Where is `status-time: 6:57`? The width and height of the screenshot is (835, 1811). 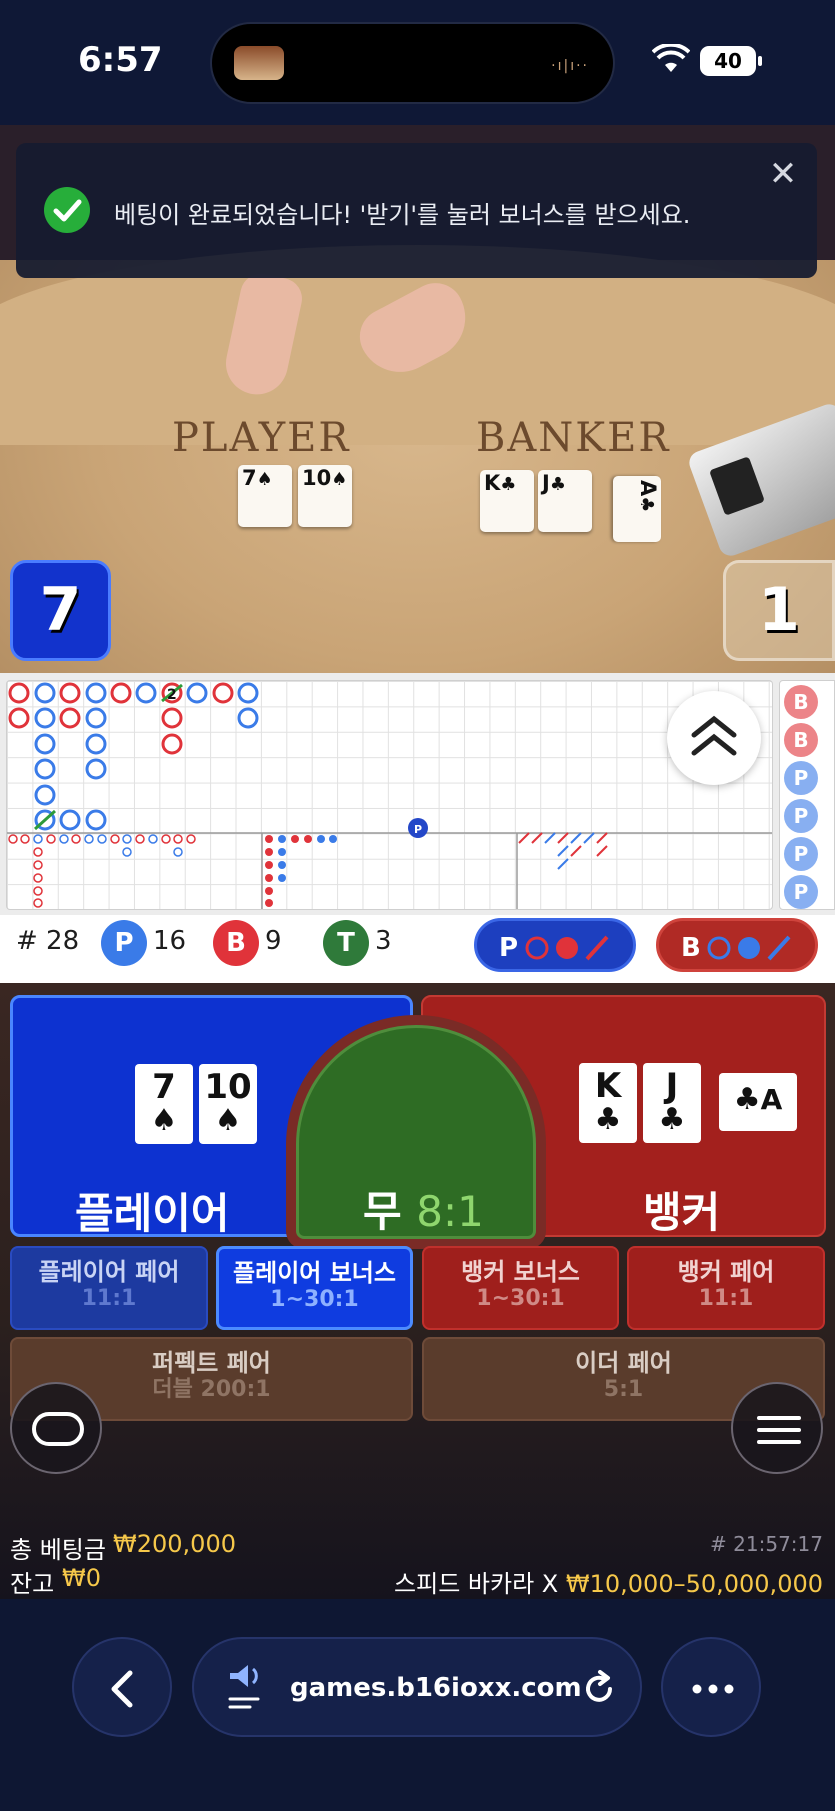
status-time: 6:57 is located at coordinates (120, 60).